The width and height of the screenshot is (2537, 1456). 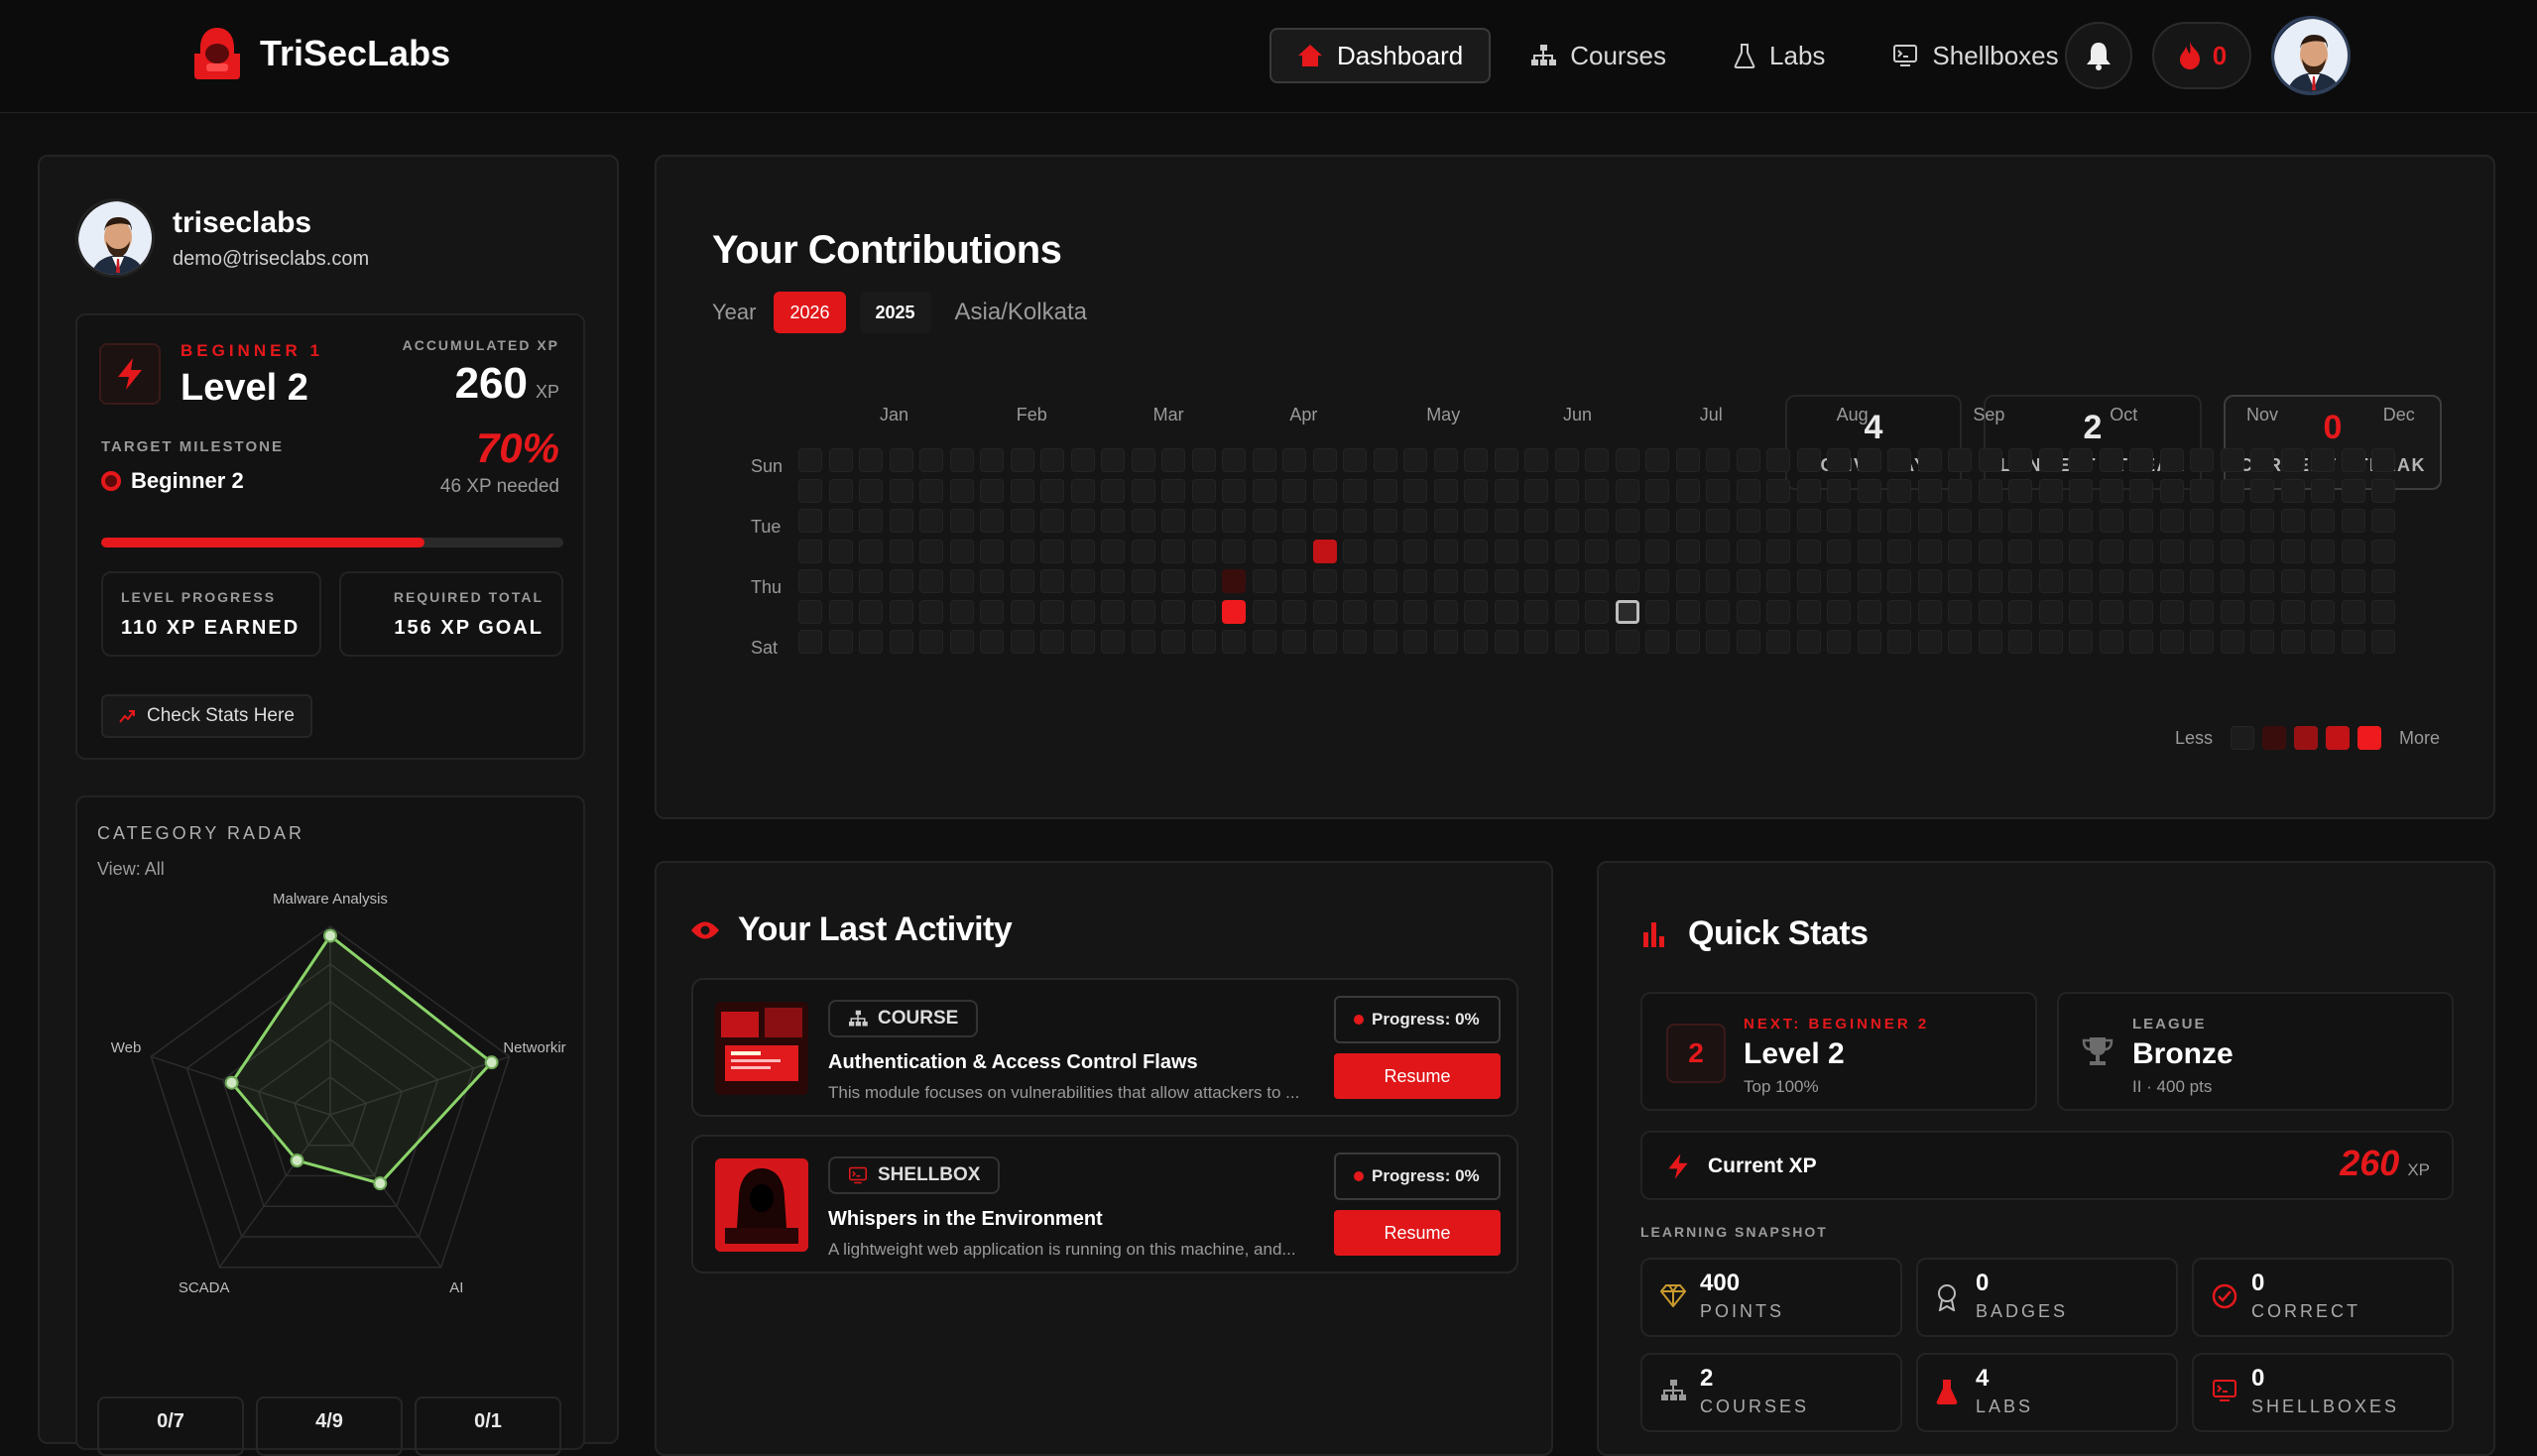 What do you see at coordinates (1779, 55) in the screenshot?
I see `nav-labs: Labs` at bounding box center [1779, 55].